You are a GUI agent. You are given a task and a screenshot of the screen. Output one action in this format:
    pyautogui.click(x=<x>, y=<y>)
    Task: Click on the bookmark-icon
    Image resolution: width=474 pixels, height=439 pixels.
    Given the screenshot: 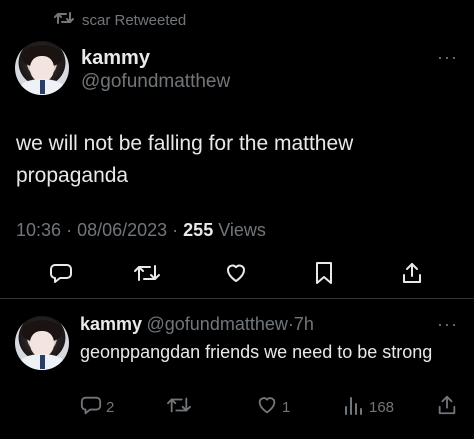 What is the action you would take?
    pyautogui.click(x=324, y=275)
    